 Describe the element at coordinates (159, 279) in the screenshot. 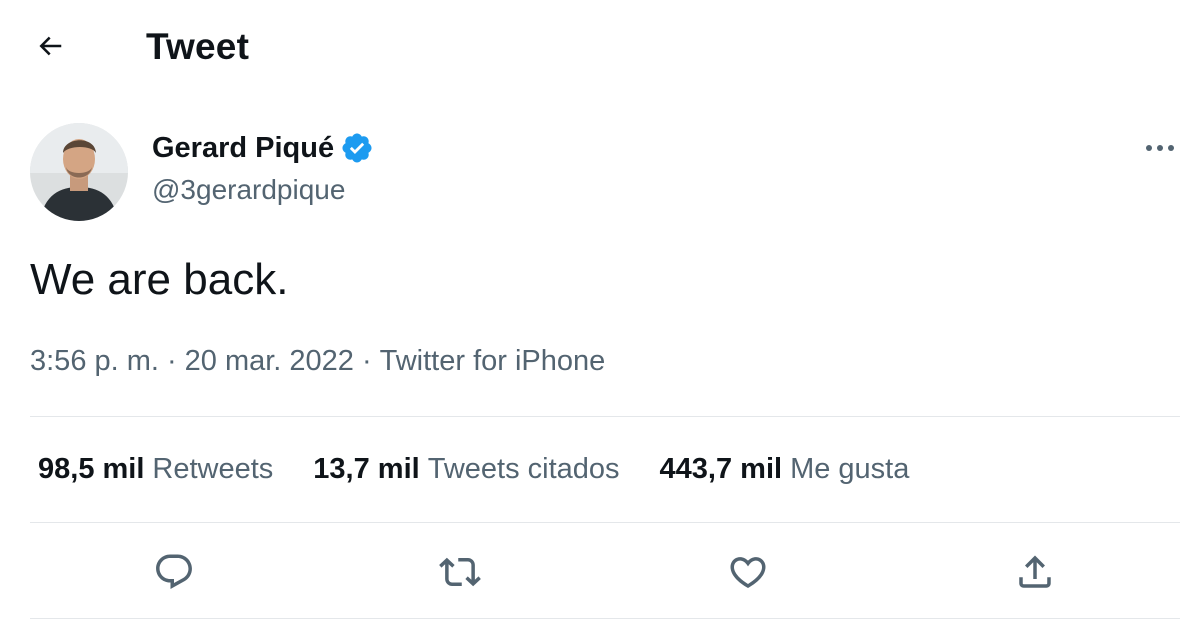

I see `tweet-text: We are back.` at that location.